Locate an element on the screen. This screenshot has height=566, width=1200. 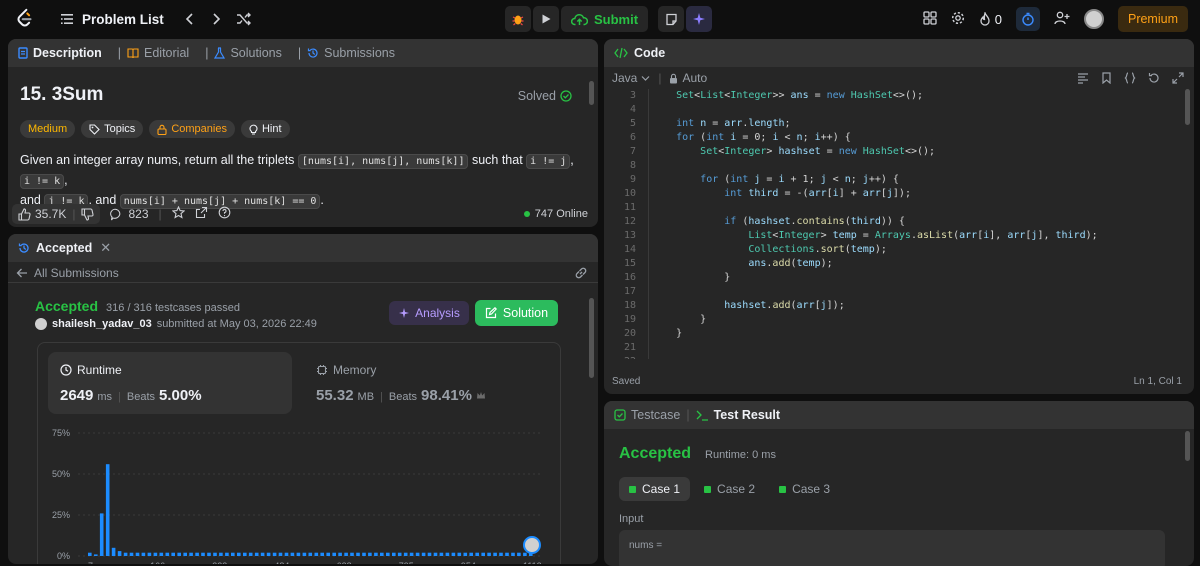
code-line: 5 int n = arr.length; is located at coordinates (893, 124).